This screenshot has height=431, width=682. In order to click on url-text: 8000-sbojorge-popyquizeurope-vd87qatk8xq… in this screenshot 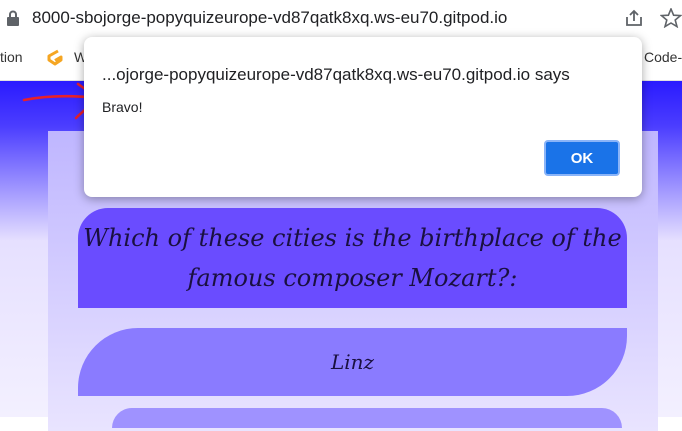, I will do `click(269, 18)`.